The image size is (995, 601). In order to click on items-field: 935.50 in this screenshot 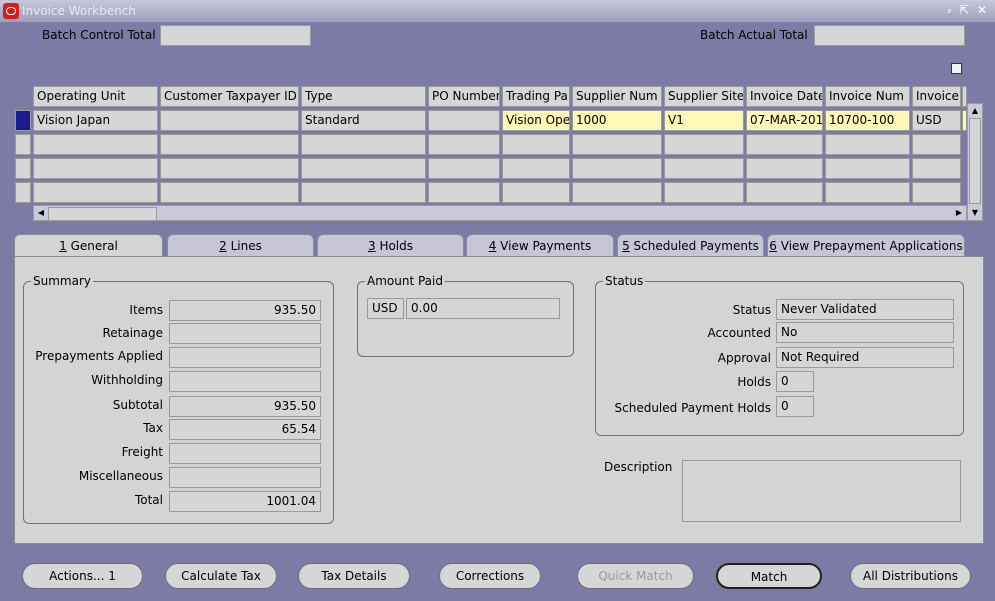, I will do `click(245, 310)`.